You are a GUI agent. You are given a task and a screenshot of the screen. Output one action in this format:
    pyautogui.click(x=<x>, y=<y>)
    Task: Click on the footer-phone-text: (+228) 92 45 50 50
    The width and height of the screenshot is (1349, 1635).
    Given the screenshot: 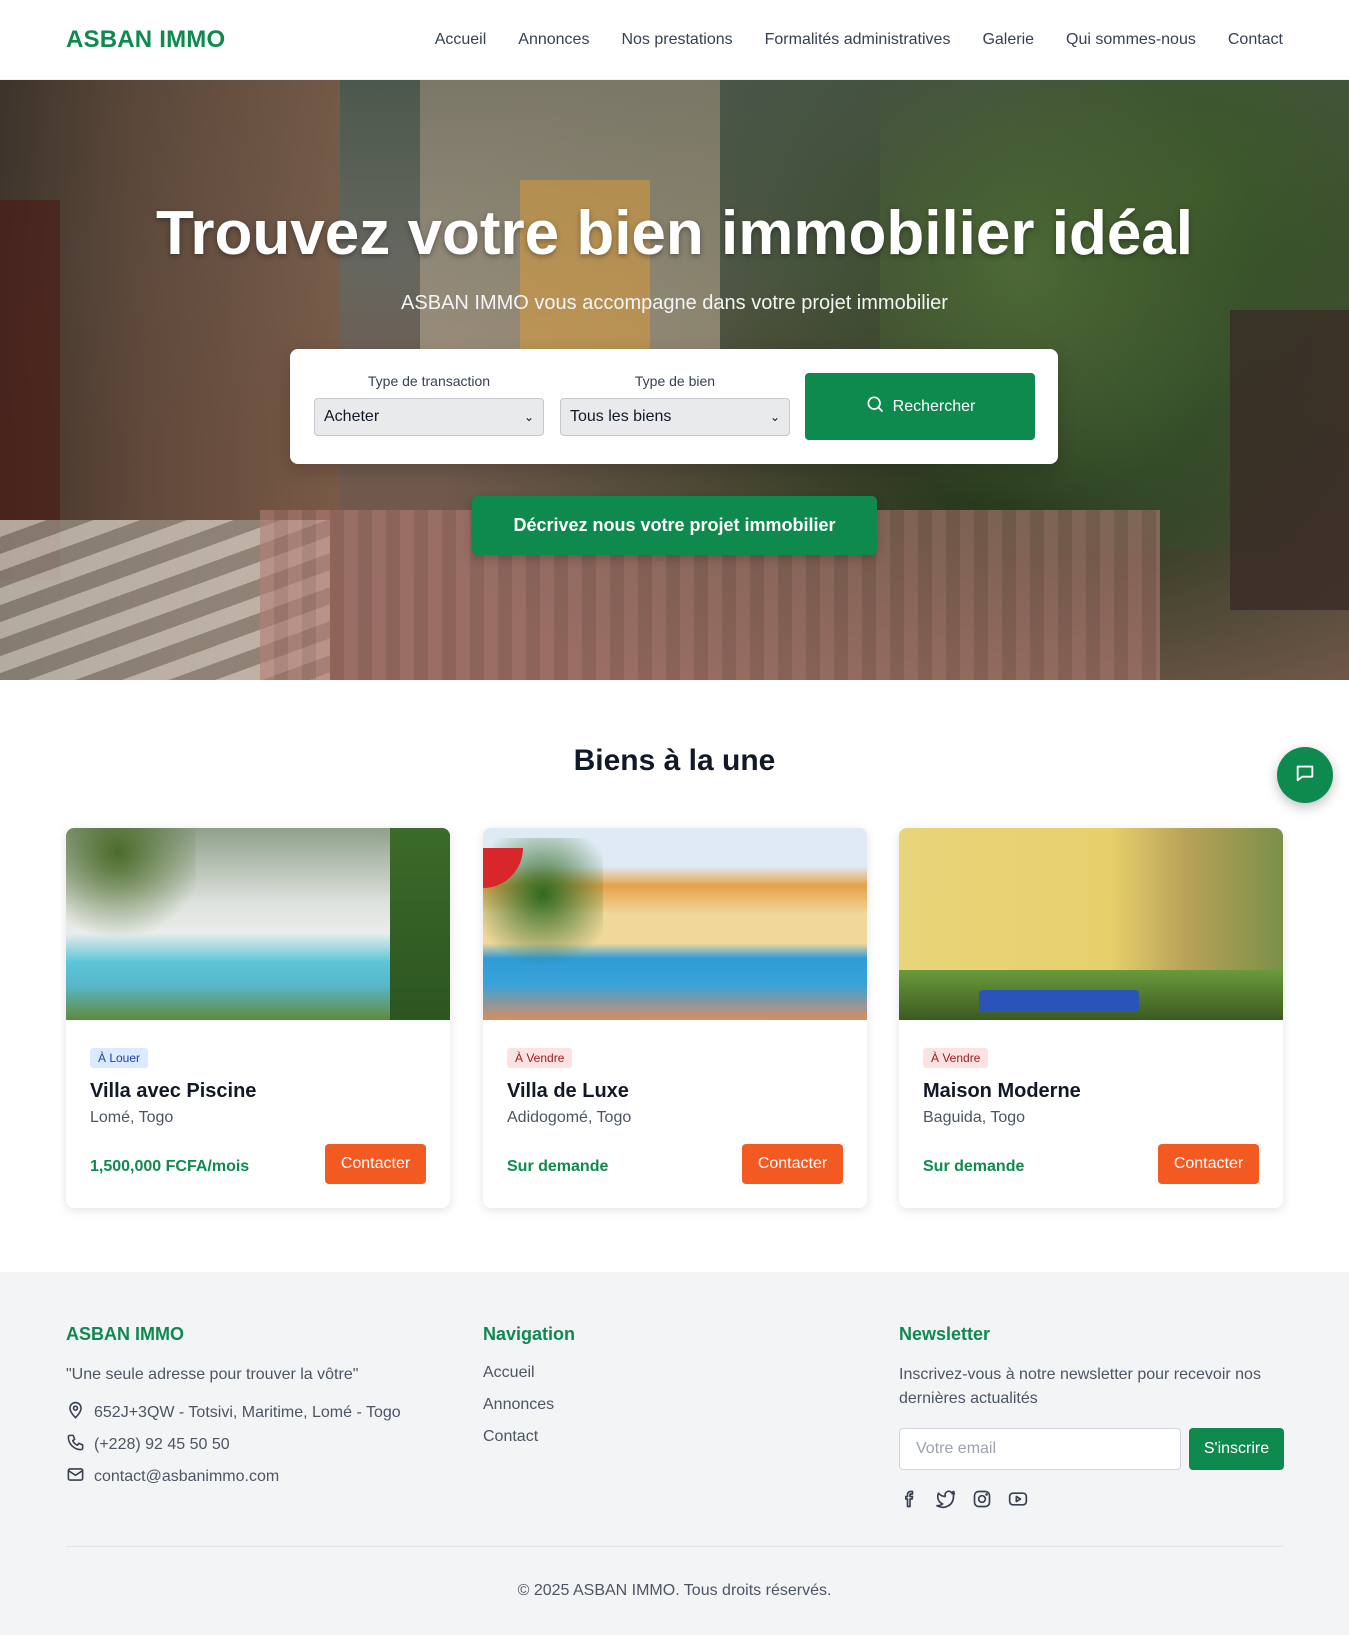 What is the action you would take?
    pyautogui.click(x=162, y=1444)
    